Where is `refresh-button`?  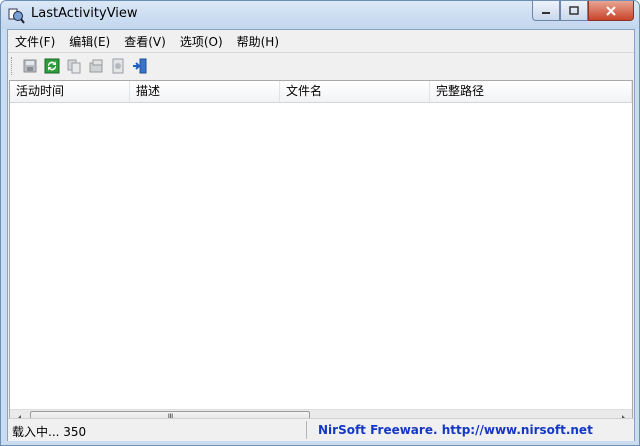
refresh-button is located at coordinates (52, 66).